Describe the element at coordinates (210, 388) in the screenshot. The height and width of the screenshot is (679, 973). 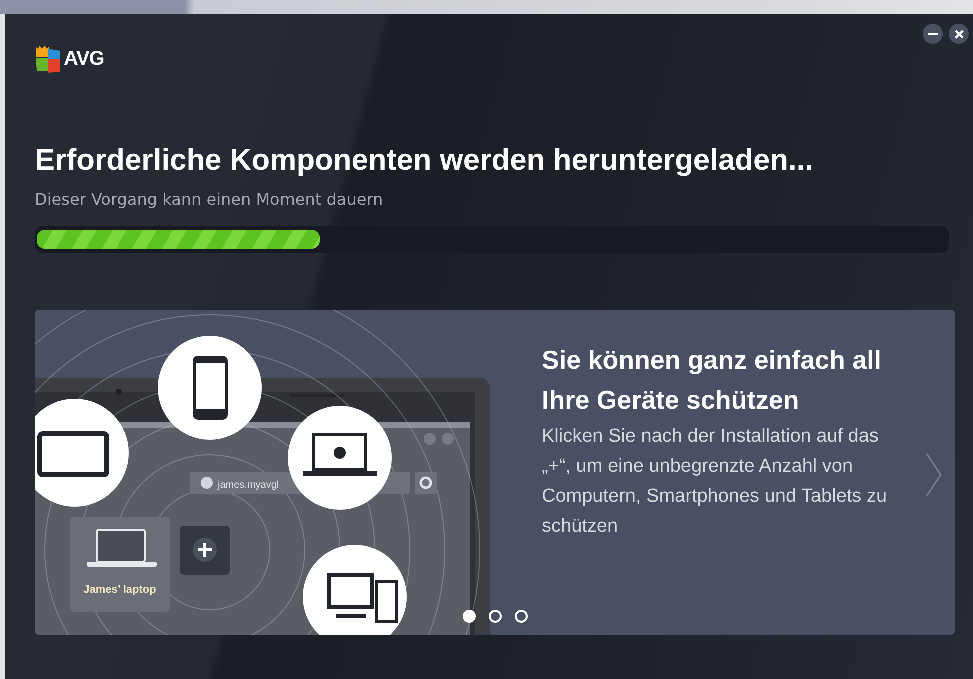
I see `smartphone-icon` at that location.